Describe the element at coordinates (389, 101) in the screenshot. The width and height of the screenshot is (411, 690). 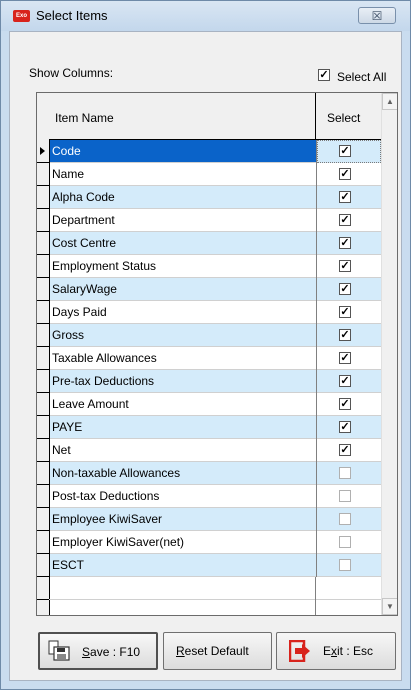
I see `scroll-up-arrow-icon: ▲` at that location.